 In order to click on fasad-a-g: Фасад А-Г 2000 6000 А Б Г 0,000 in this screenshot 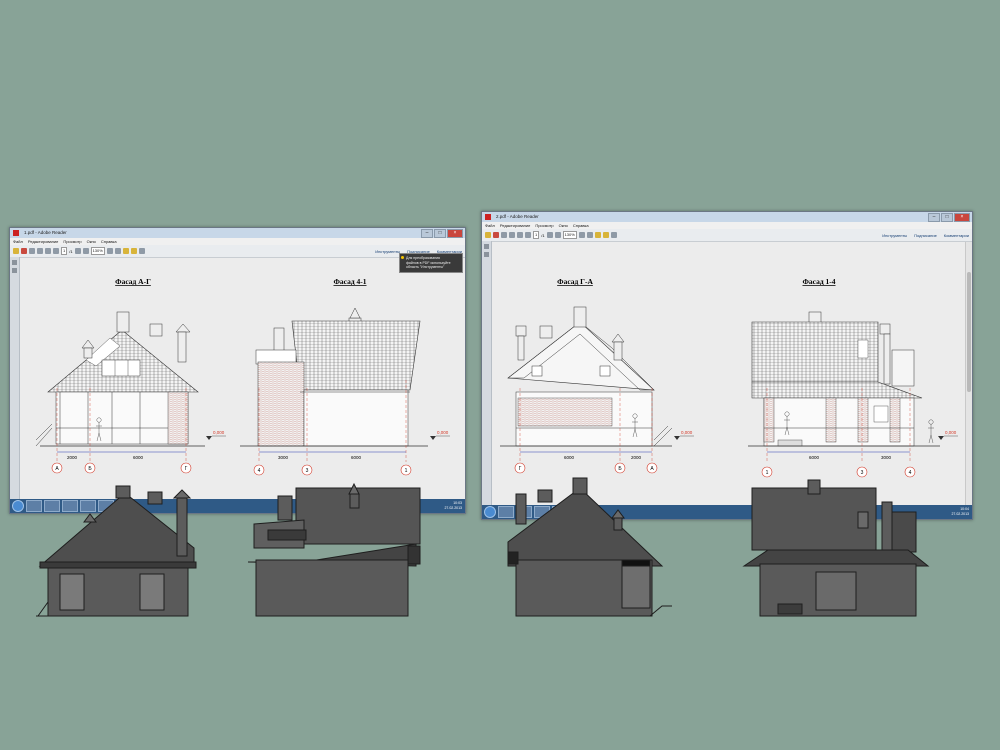, I will do `click(130, 375)`.